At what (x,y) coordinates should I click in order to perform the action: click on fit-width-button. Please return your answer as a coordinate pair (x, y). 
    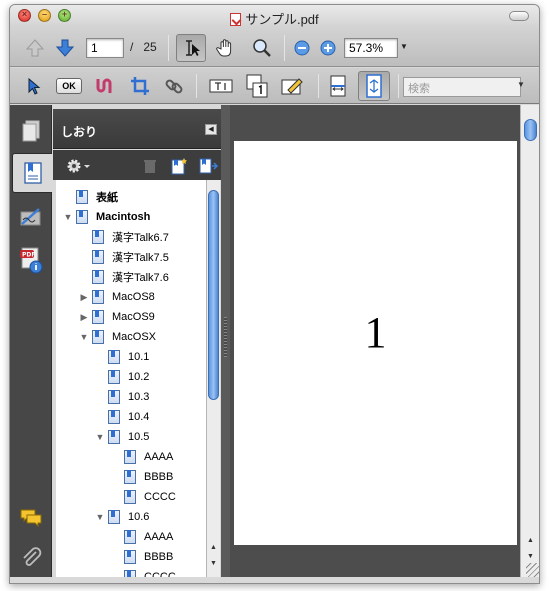
    Looking at the image, I should click on (338, 86).